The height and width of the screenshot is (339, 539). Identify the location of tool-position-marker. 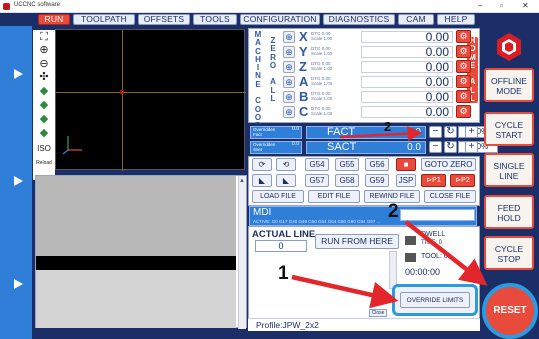
(122, 92).